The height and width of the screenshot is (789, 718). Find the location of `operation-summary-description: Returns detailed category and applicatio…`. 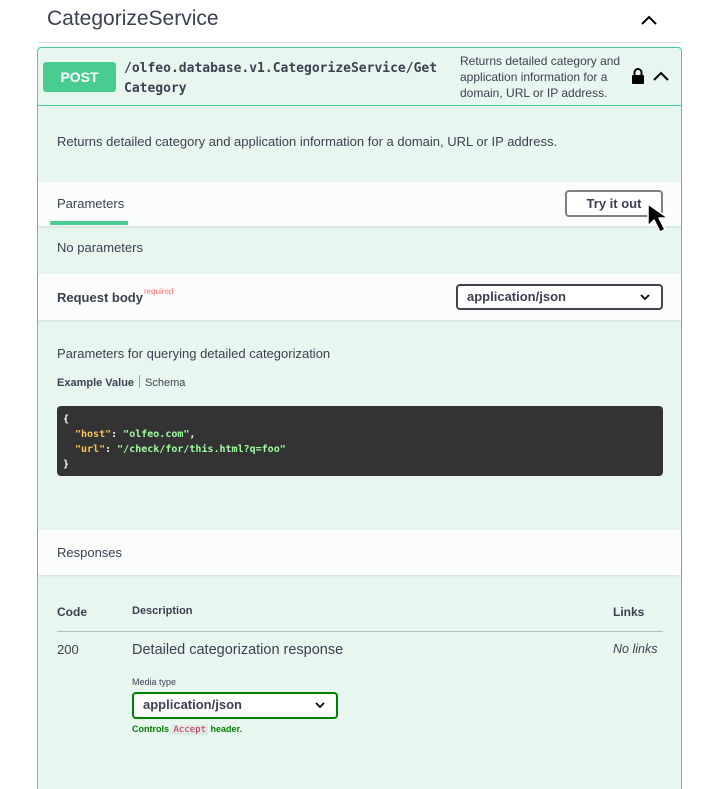

operation-summary-description: Returns detailed category and applicatio… is located at coordinates (540, 77).